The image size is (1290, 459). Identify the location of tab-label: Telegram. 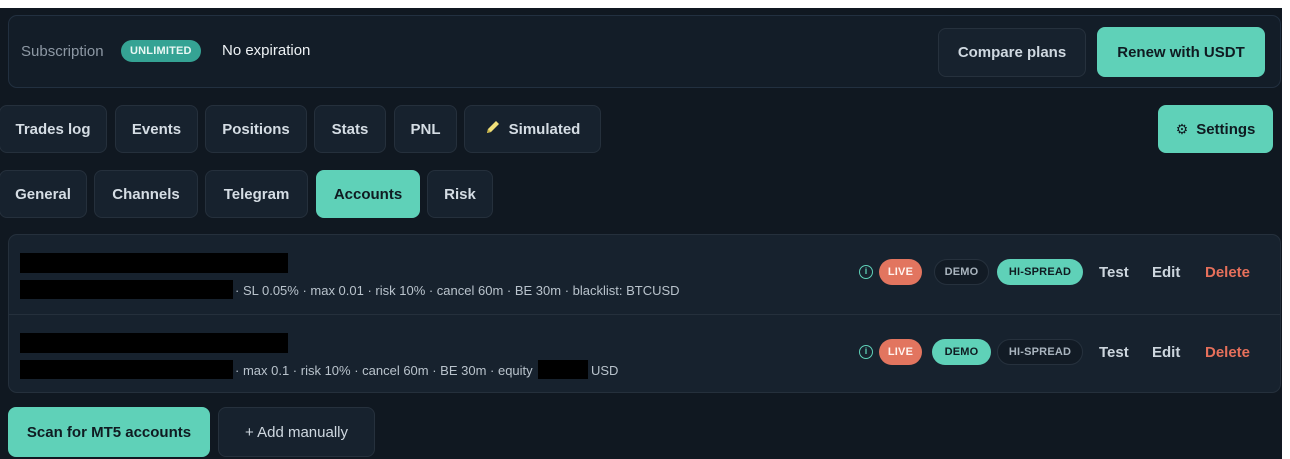
(256, 194).